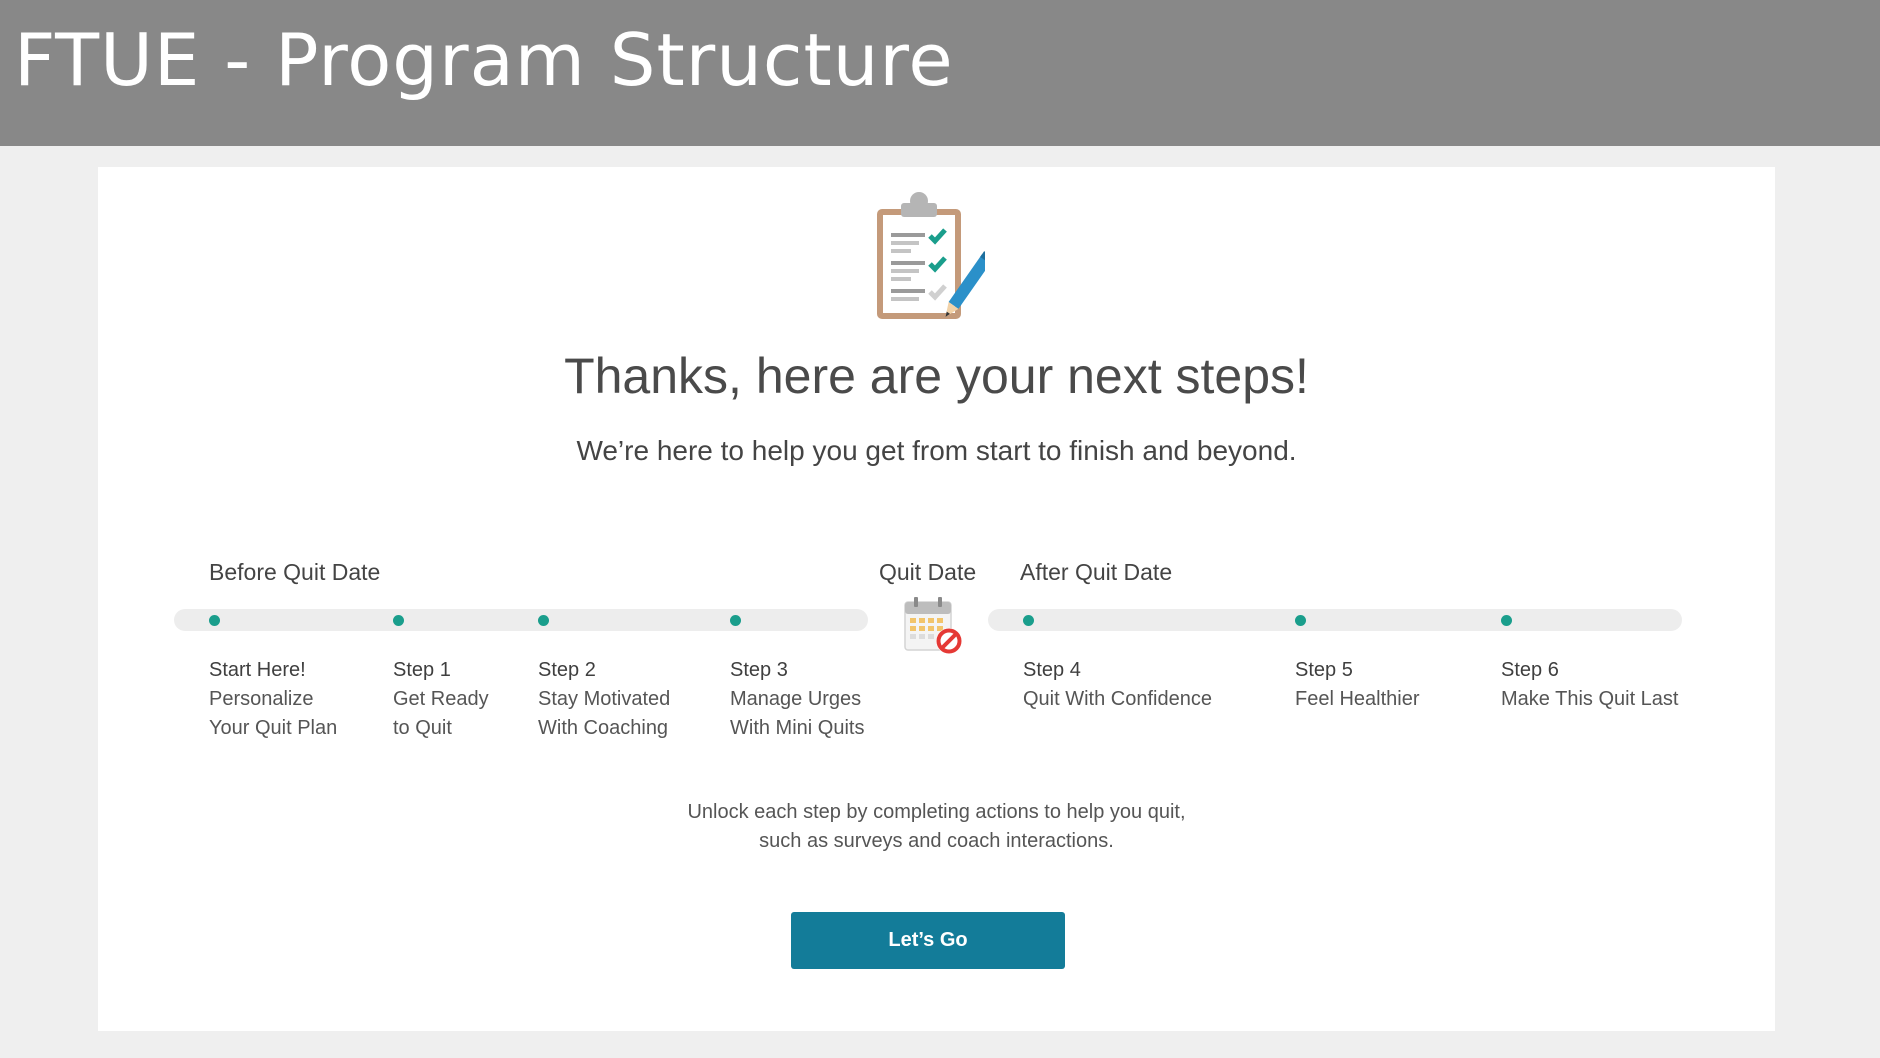  Describe the element at coordinates (422, 728) in the screenshot. I see `step-description: to Quit` at that location.